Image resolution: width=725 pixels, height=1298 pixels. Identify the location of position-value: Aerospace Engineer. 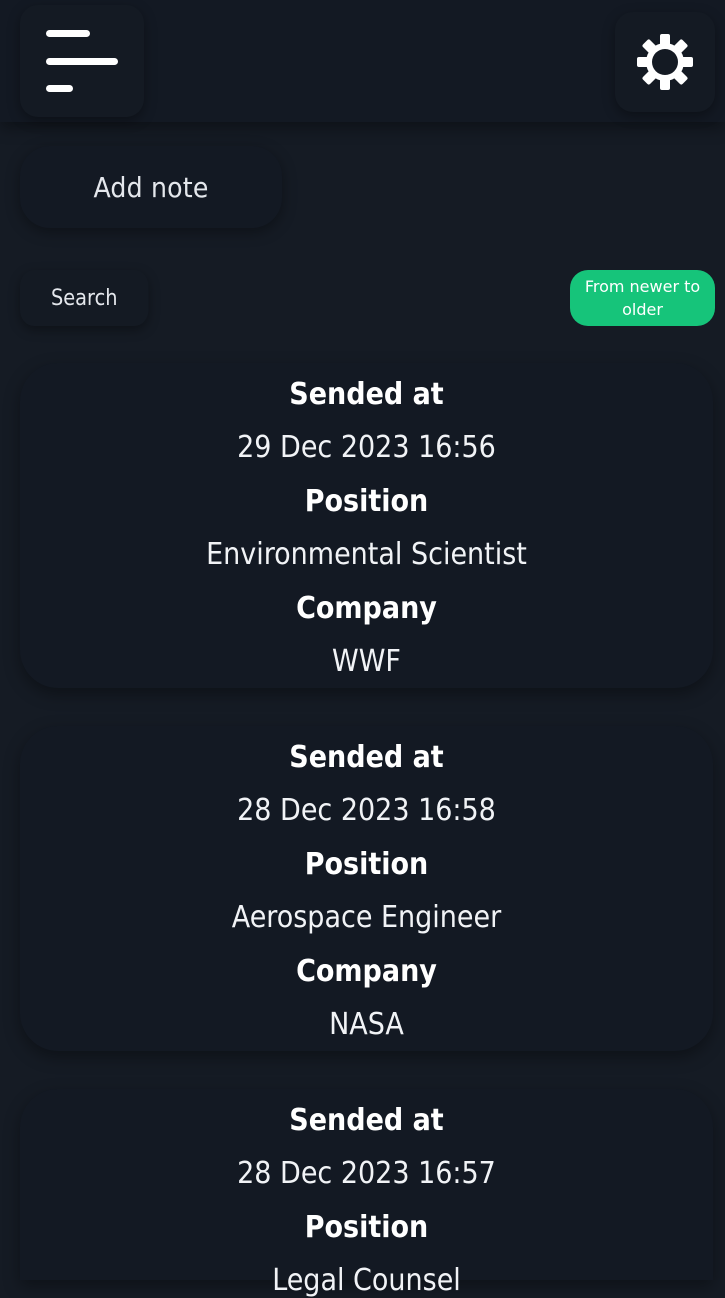
(366, 917).